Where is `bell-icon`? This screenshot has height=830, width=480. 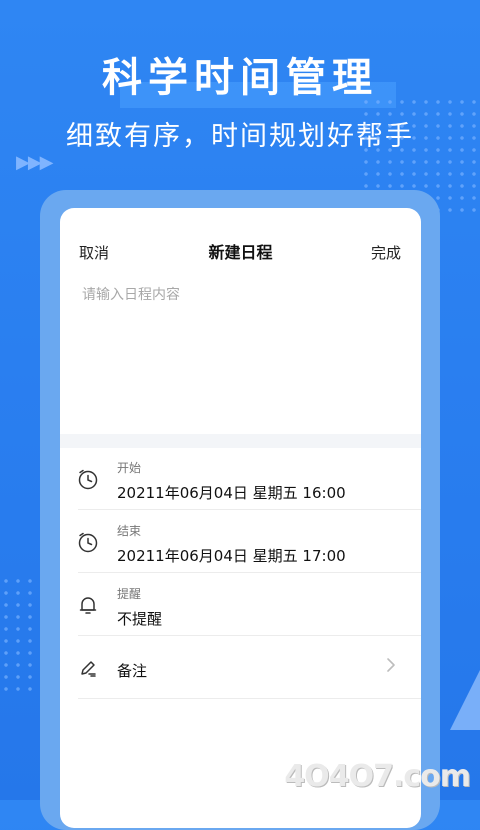 bell-icon is located at coordinates (88, 605).